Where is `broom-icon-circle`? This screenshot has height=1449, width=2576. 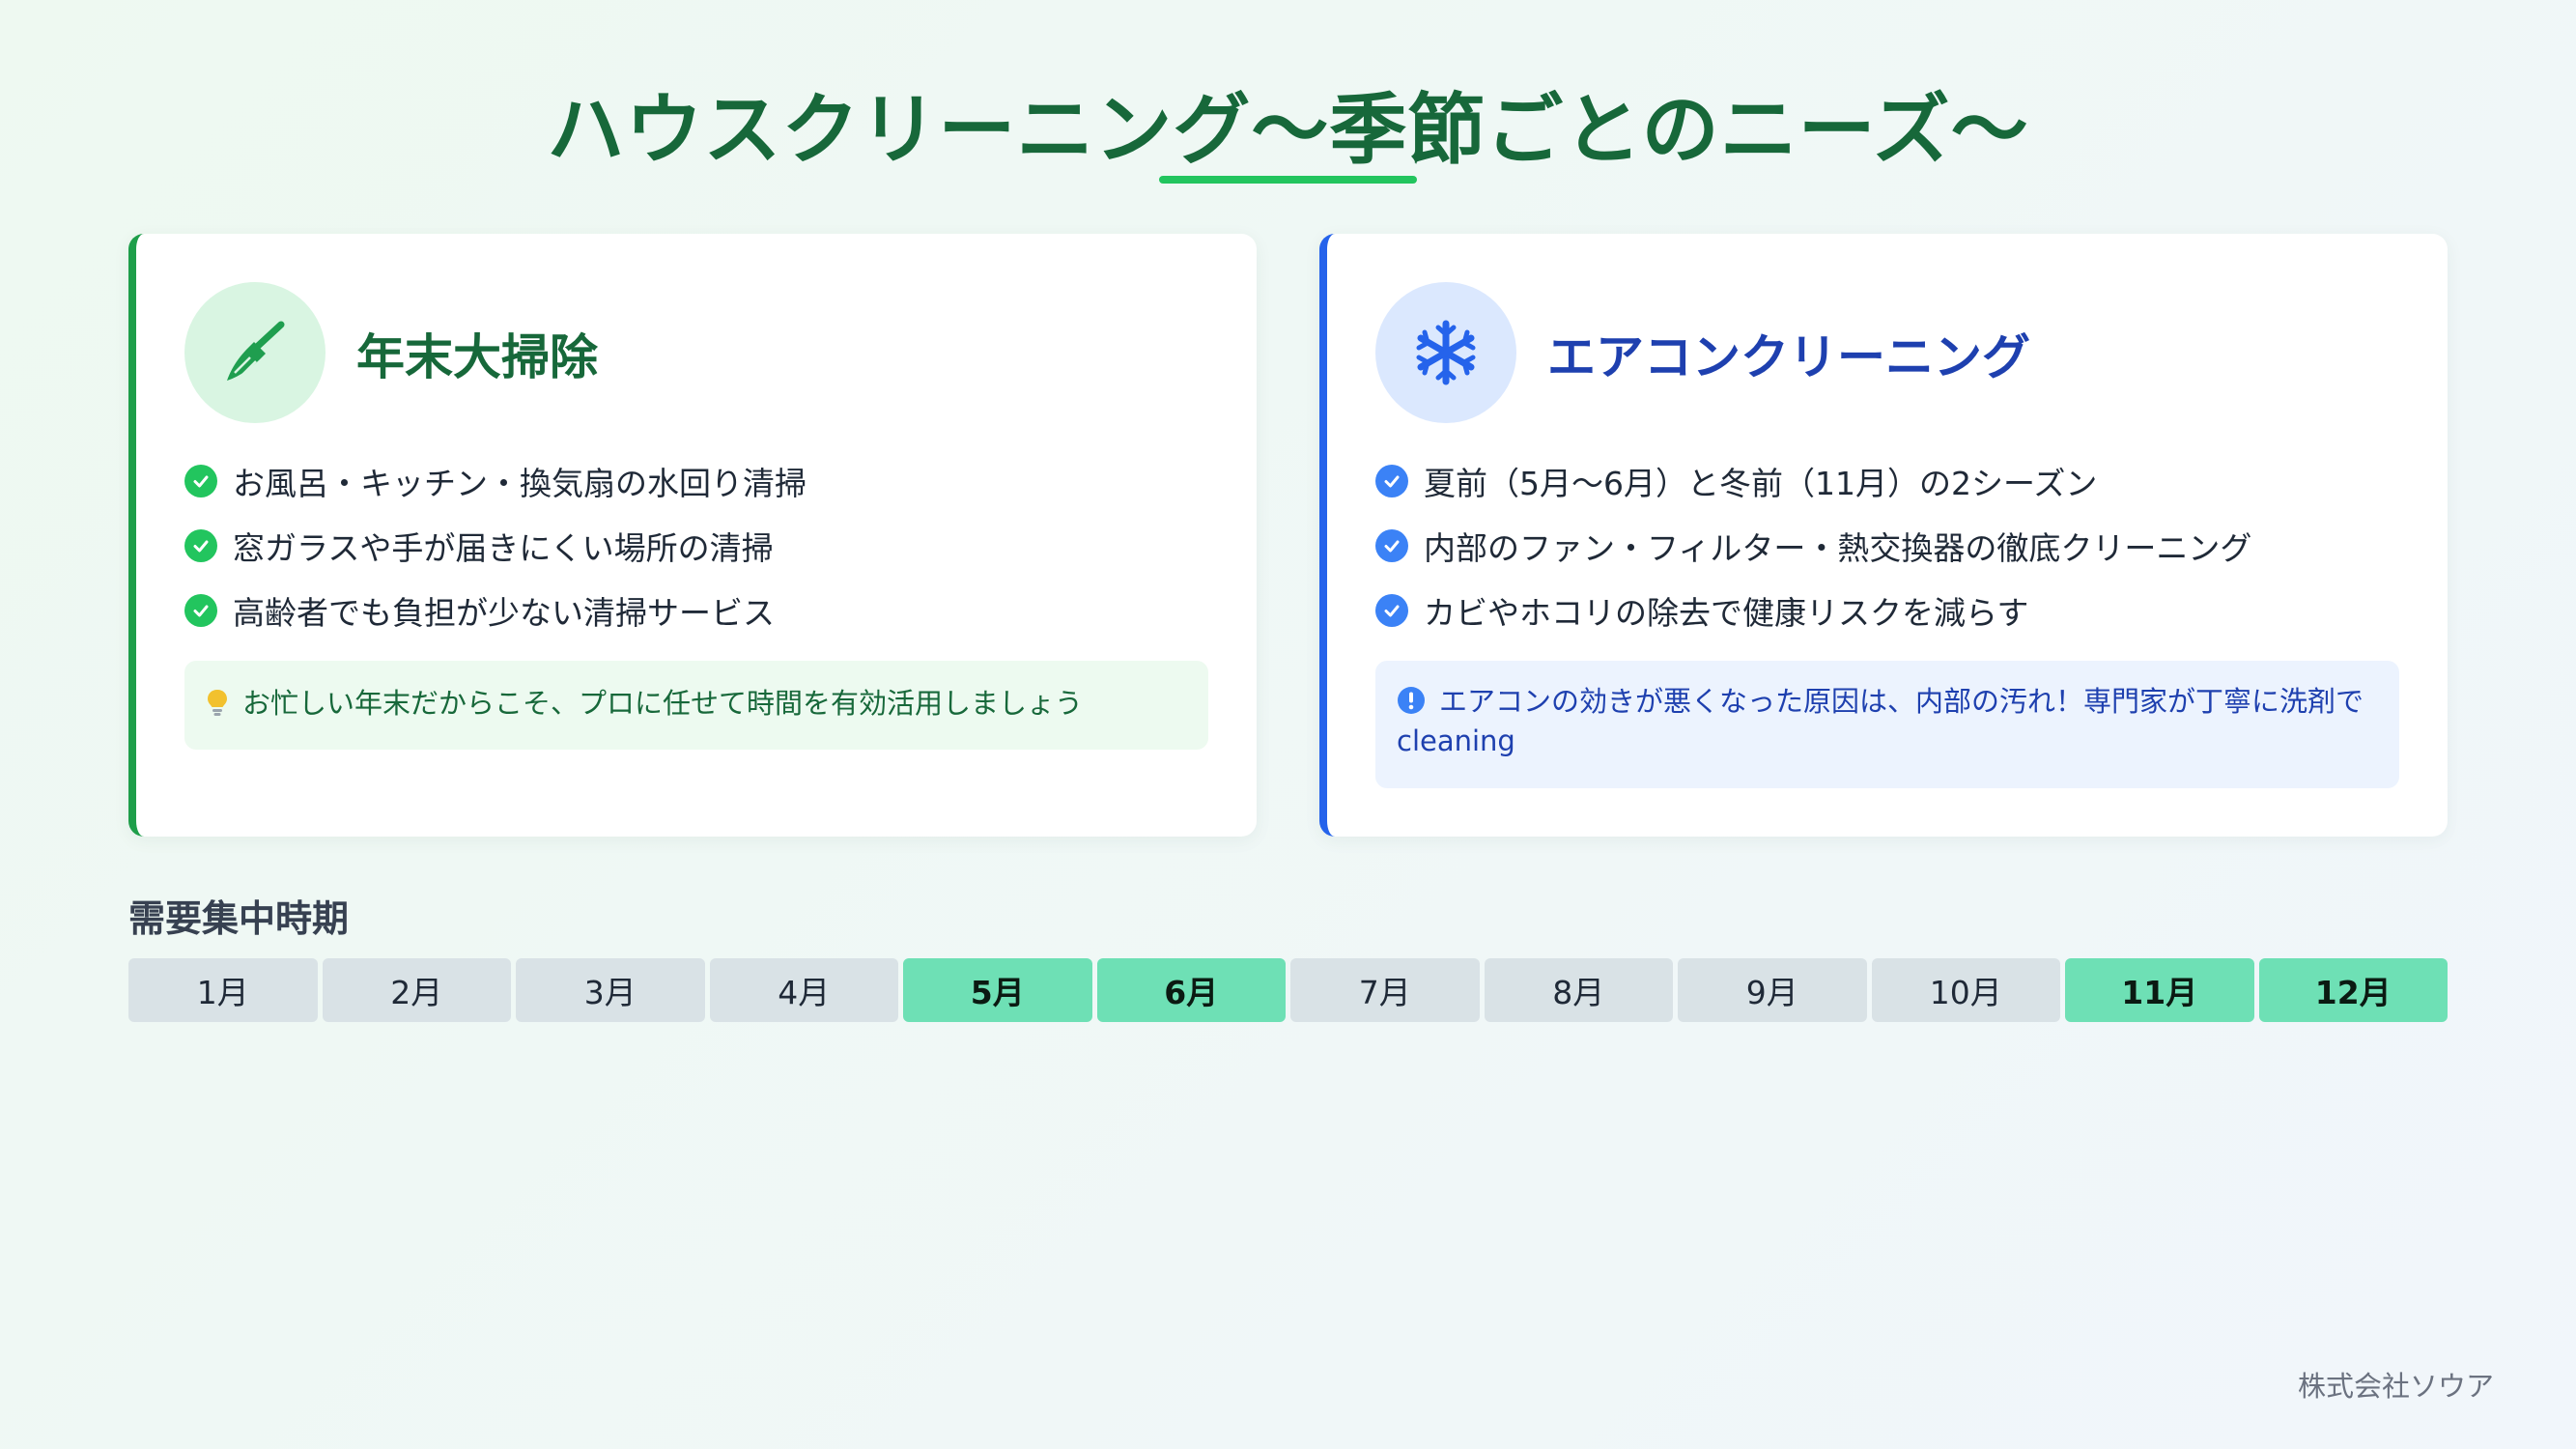 broom-icon-circle is located at coordinates (255, 352).